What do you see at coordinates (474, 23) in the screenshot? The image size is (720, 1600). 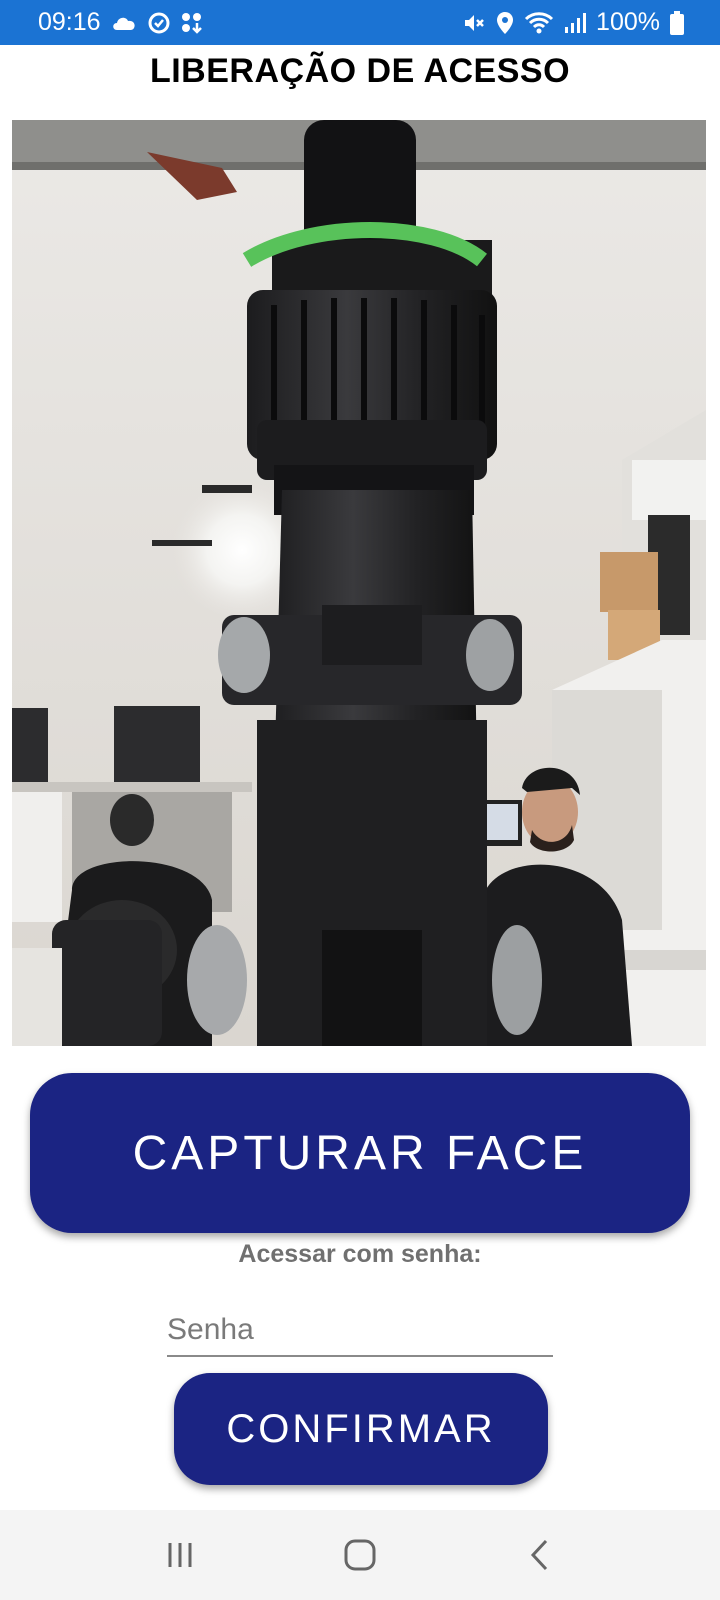 I see `mute-icon` at bounding box center [474, 23].